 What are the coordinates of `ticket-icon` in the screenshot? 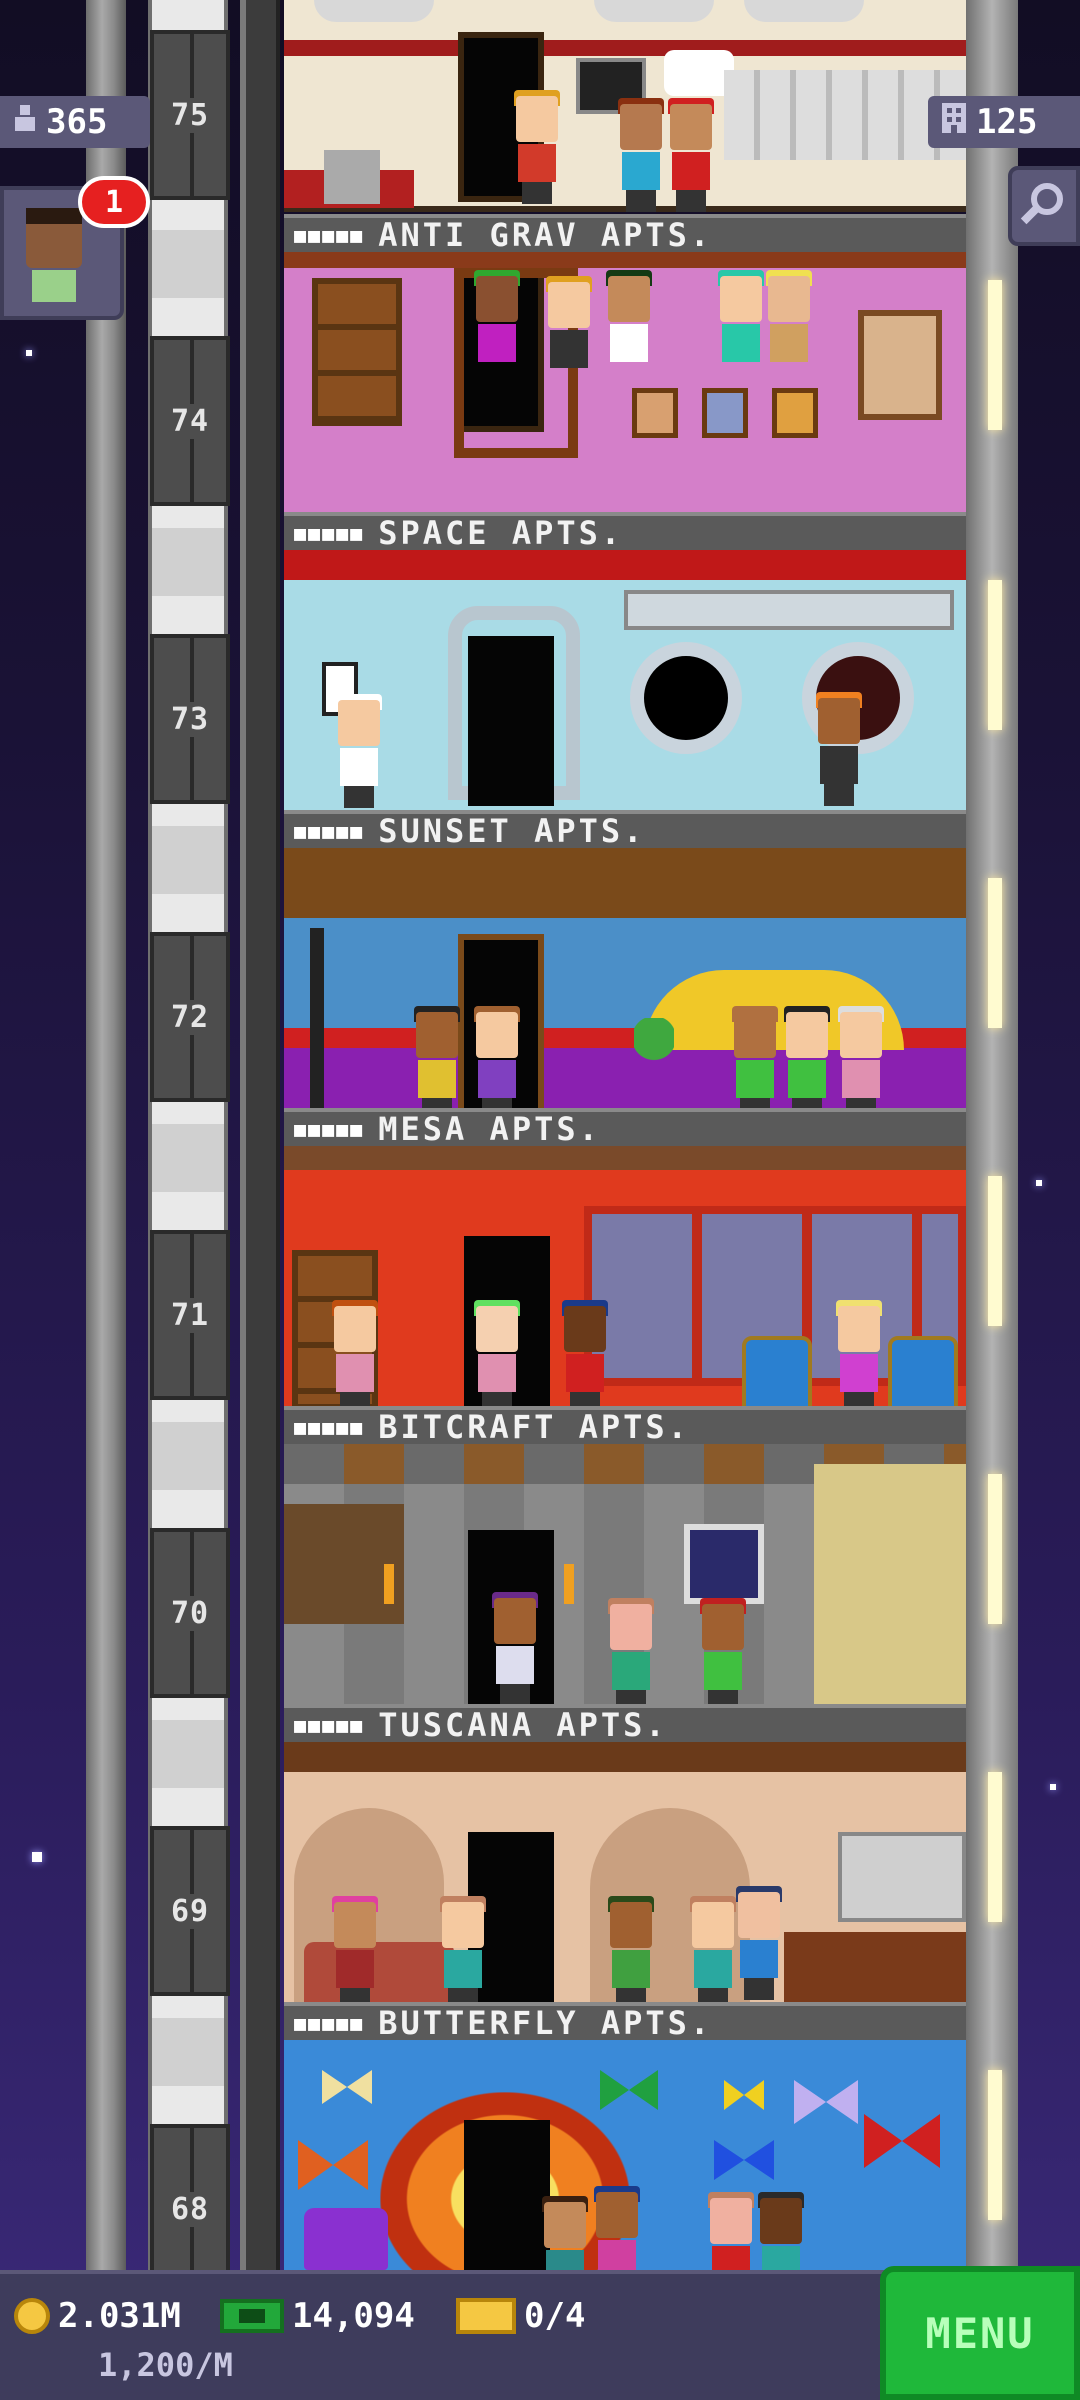 It's located at (486, 2316).